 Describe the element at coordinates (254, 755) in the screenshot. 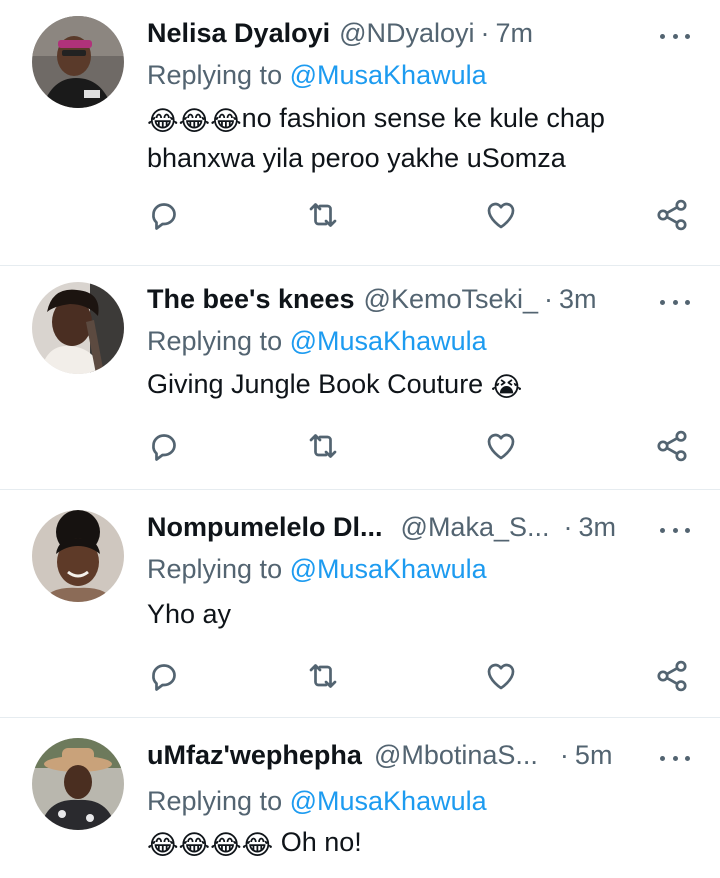

I see `author-name: uMfaz'wephepha` at that location.